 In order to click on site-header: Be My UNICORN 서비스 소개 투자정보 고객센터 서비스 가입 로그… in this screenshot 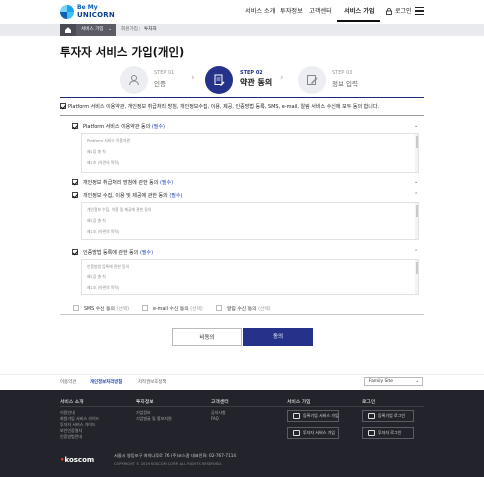, I will do `click(242, 12)`.